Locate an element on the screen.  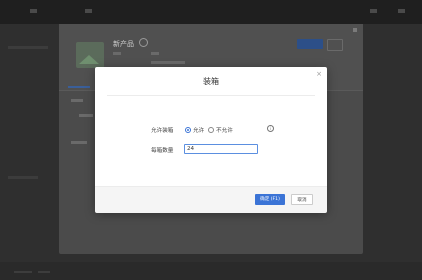
close-icon: × is located at coordinates (319, 74).